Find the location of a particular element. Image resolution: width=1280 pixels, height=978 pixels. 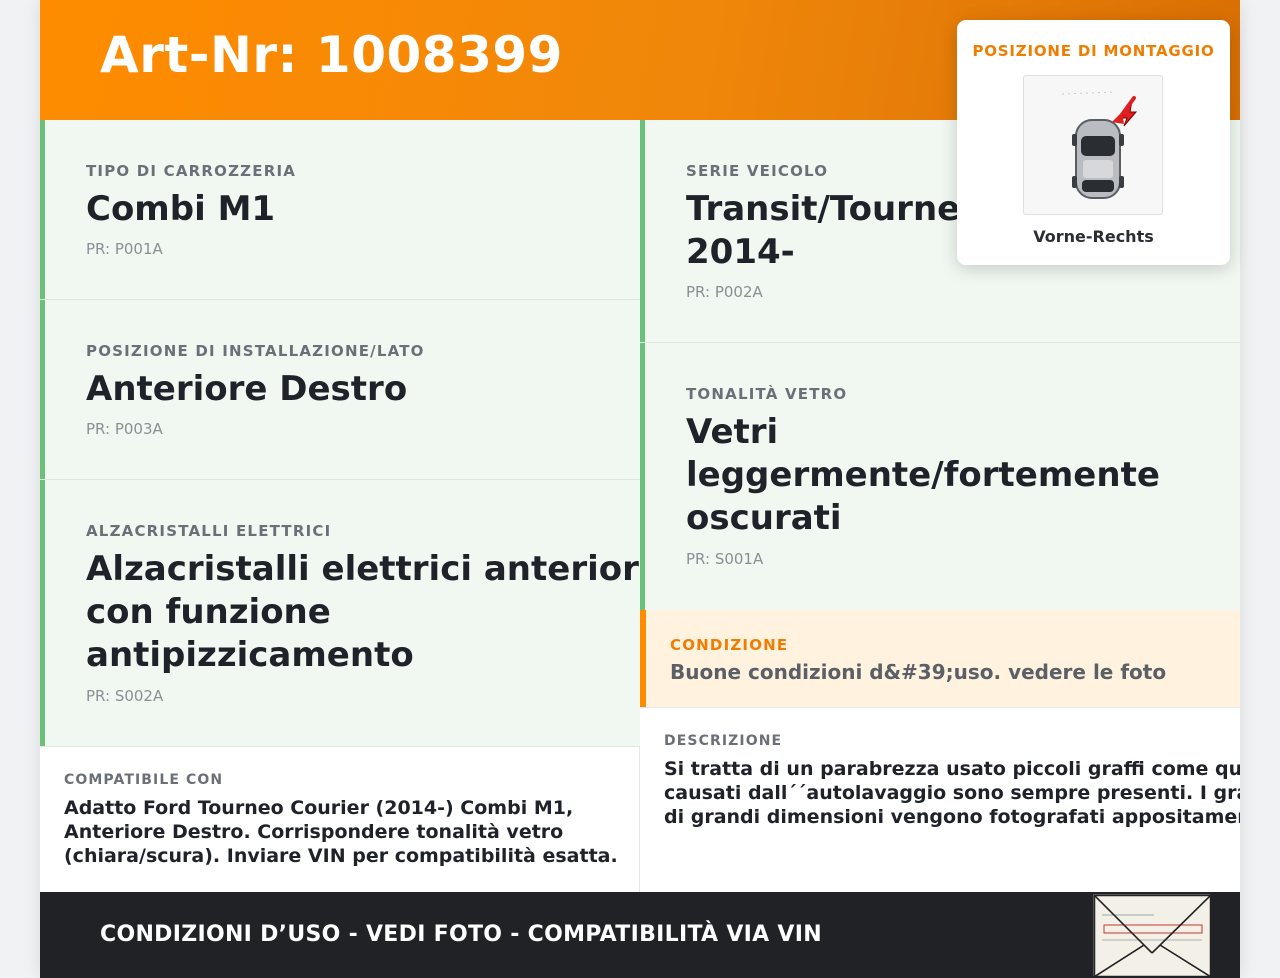

field-label: ALZACRISTALLI ELETTRICI is located at coordinates (209, 531).